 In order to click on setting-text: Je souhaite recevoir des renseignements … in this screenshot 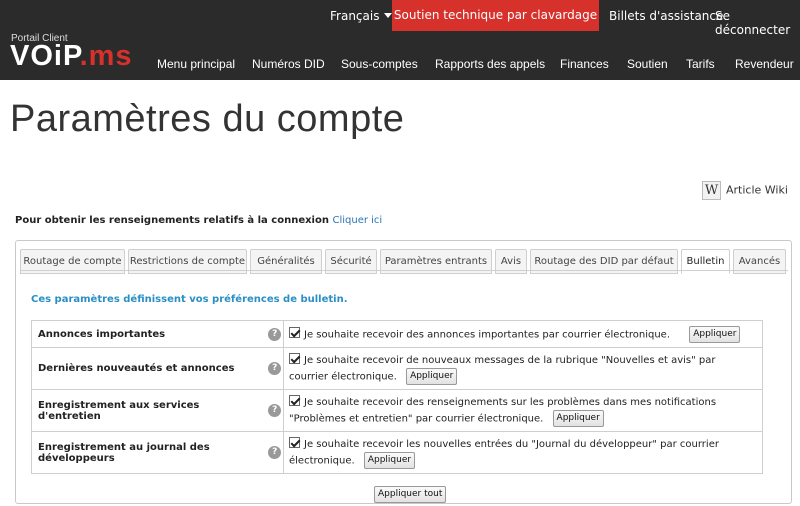, I will do `click(503, 410)`.